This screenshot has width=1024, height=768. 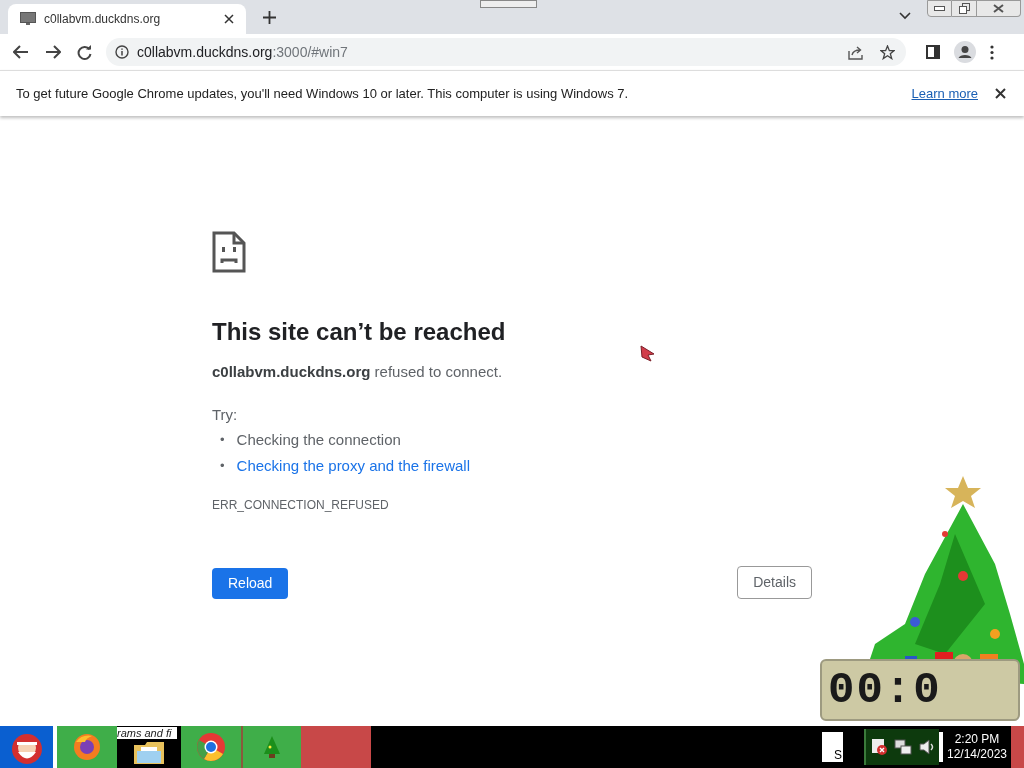 I want to click on back-icon, so click(x=21, y=52).